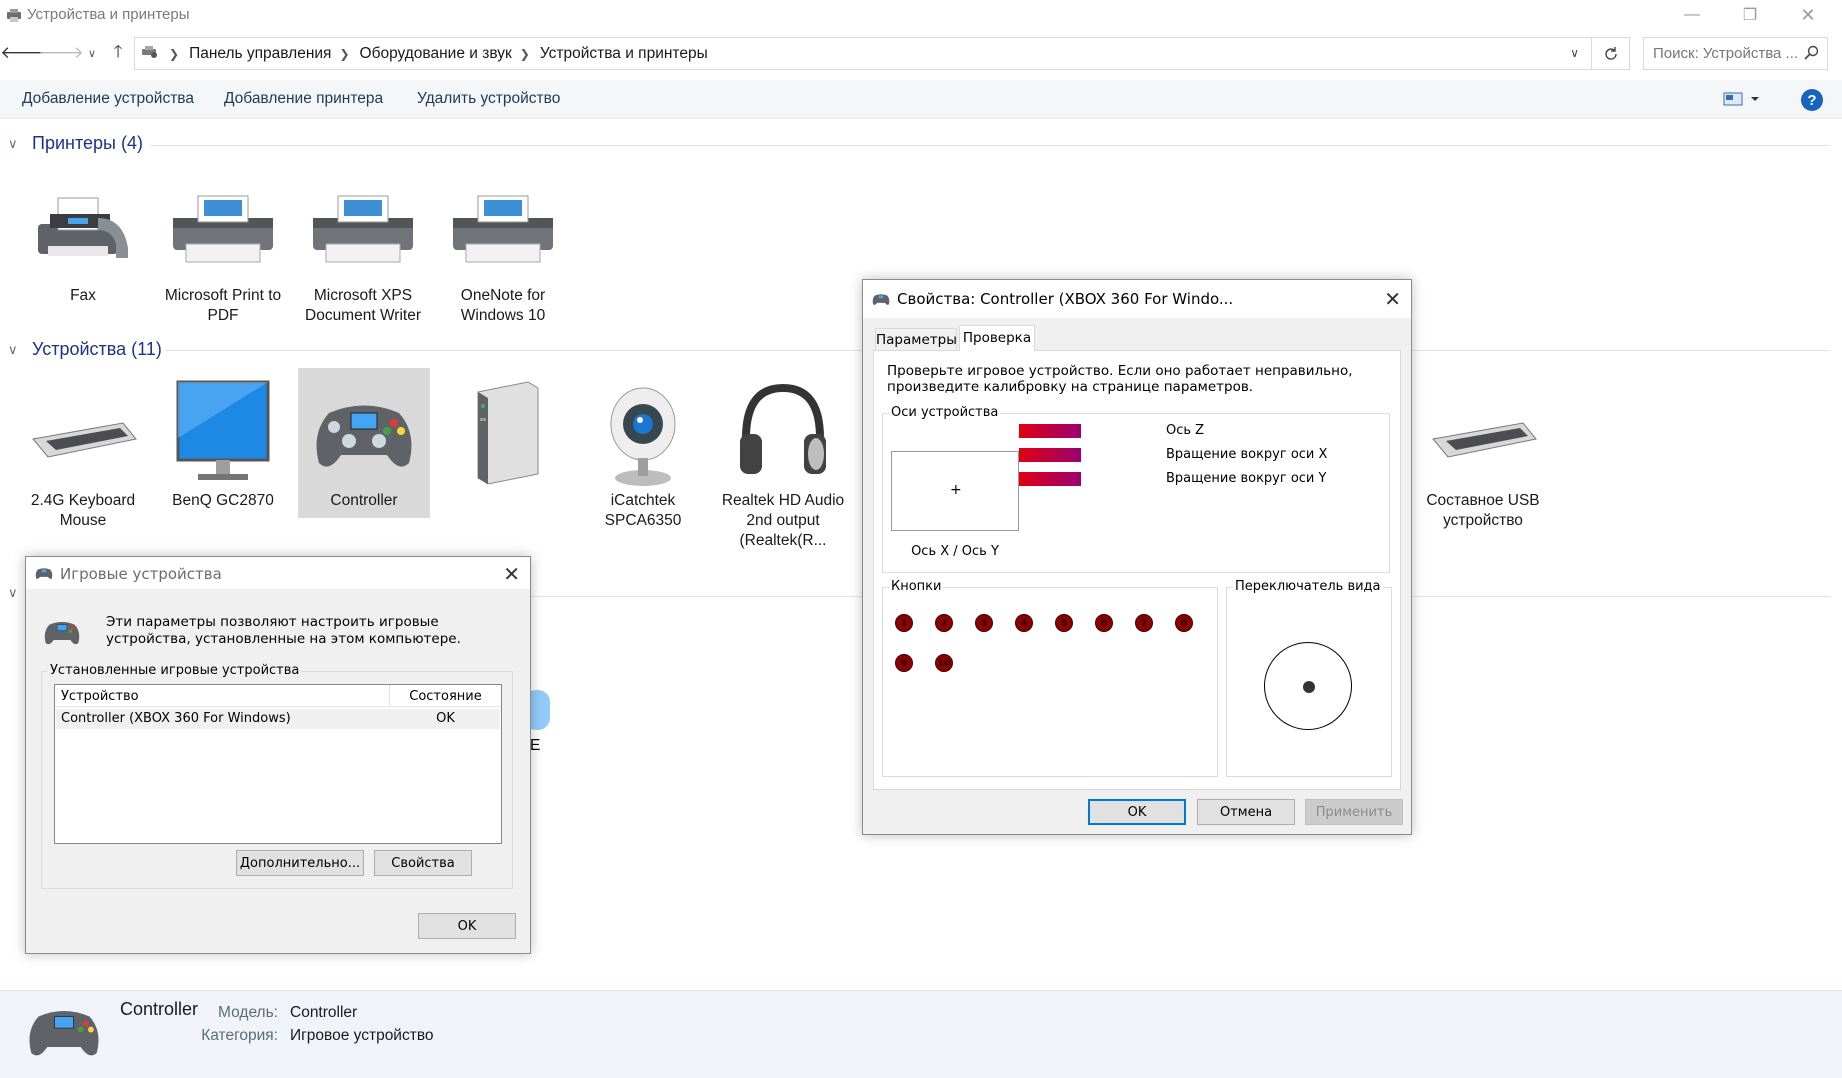  What do you see at coordinates (1246, 812) in the screenshot?
I see `cancel-button: Отмена` at bounding box center [1246, 812].